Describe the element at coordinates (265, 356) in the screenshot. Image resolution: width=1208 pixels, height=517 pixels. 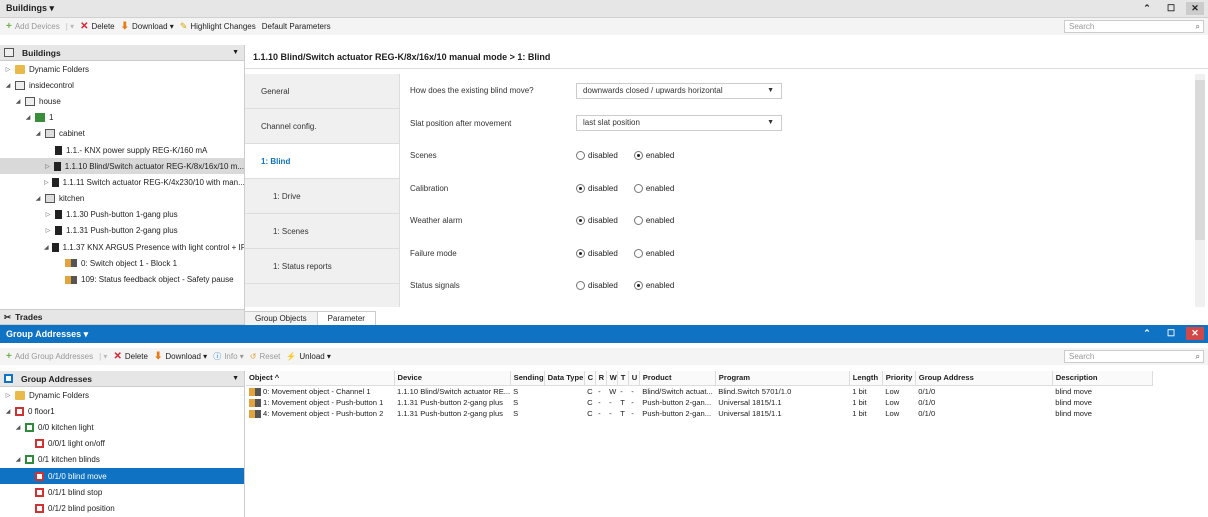
I see `reset-button: ↺ Reset` at that location.